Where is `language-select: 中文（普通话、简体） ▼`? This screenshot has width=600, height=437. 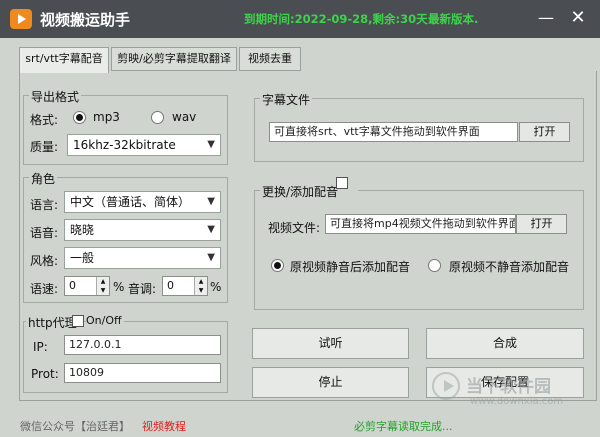 language-select: 中文（普通话、简体） ▼ is located at coordinates (142, 202).